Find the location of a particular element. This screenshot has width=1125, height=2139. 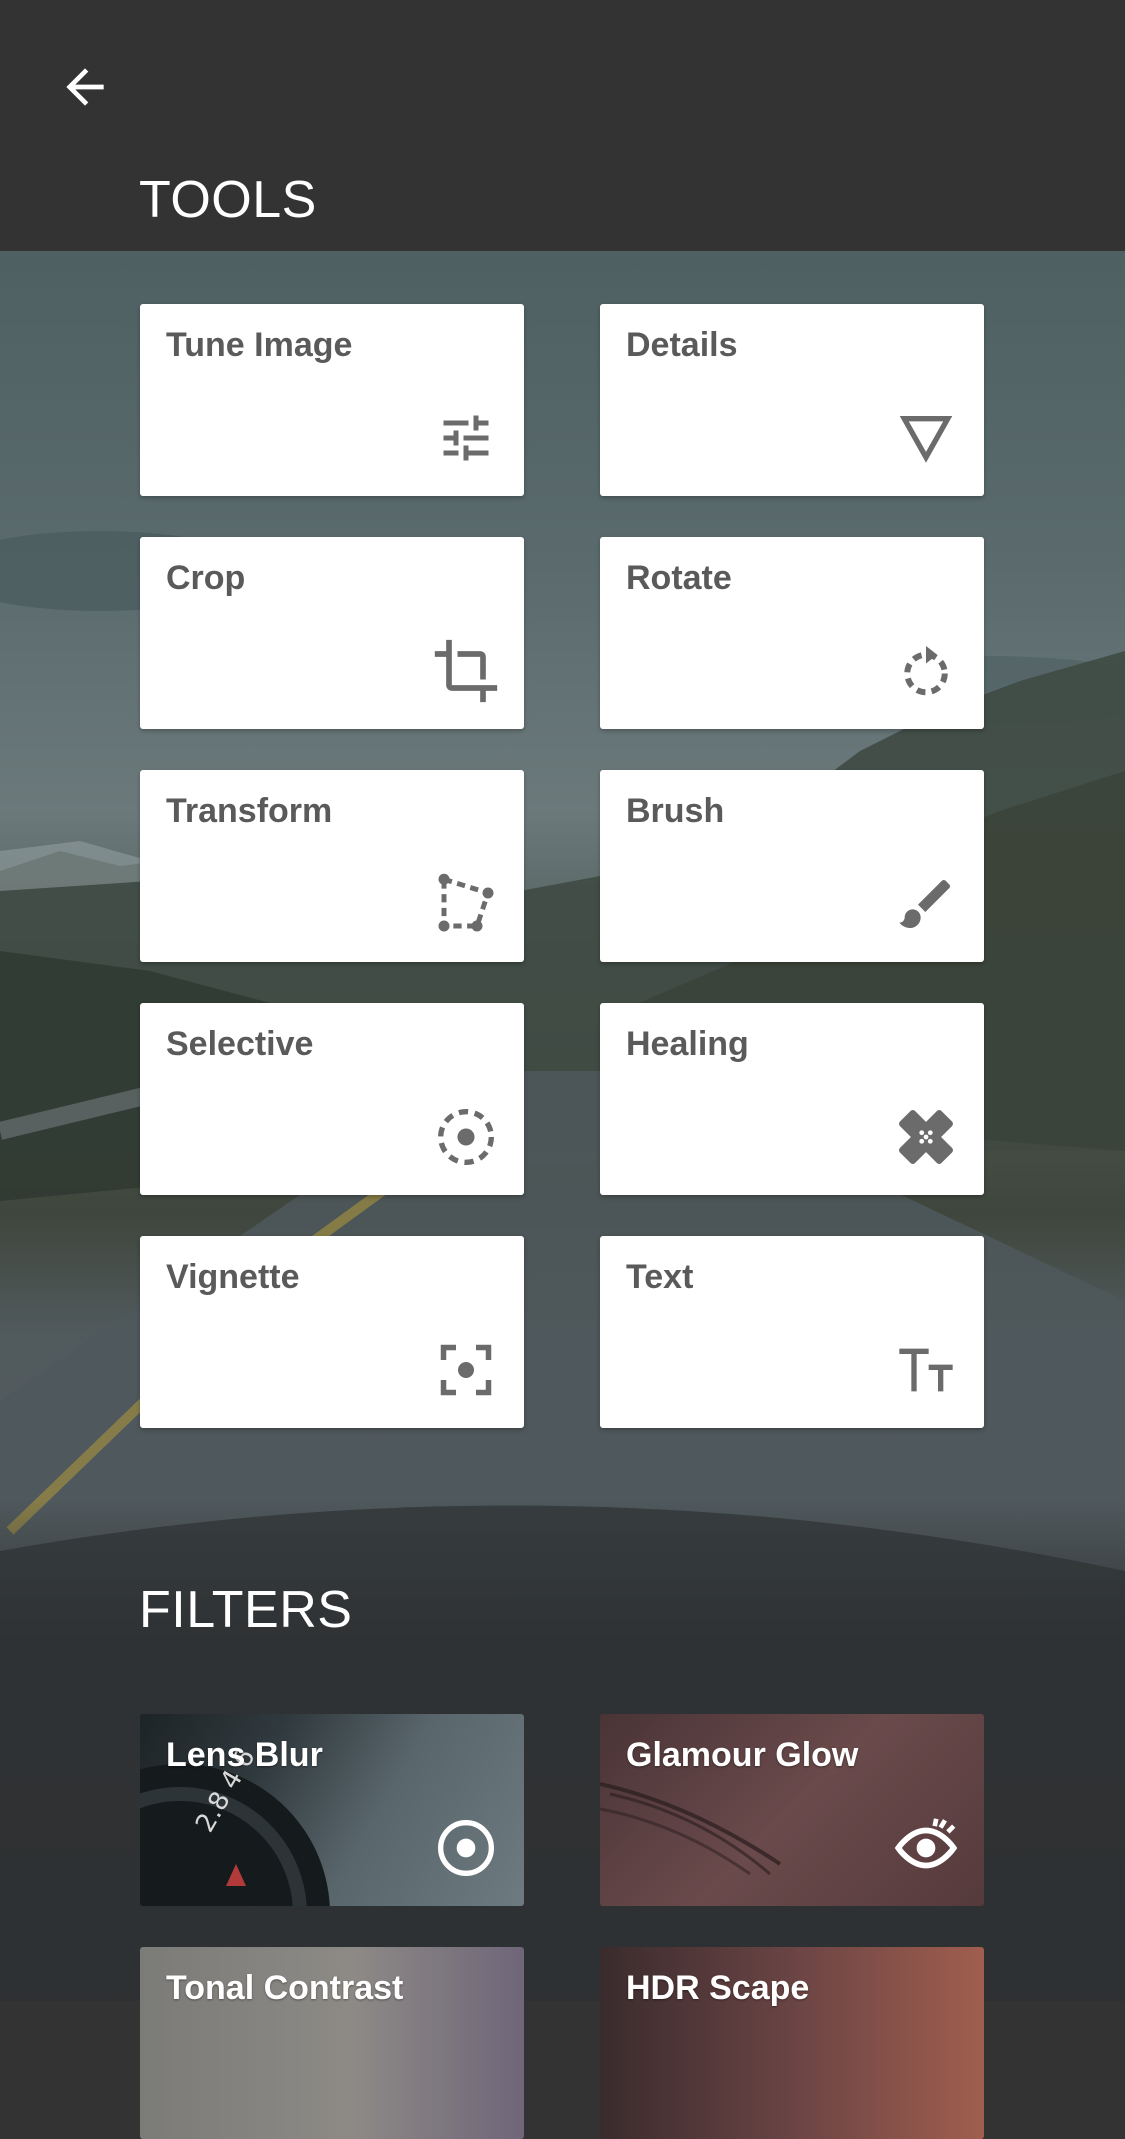

tool-rotate: Rotate is located at coordinates (792, 633).